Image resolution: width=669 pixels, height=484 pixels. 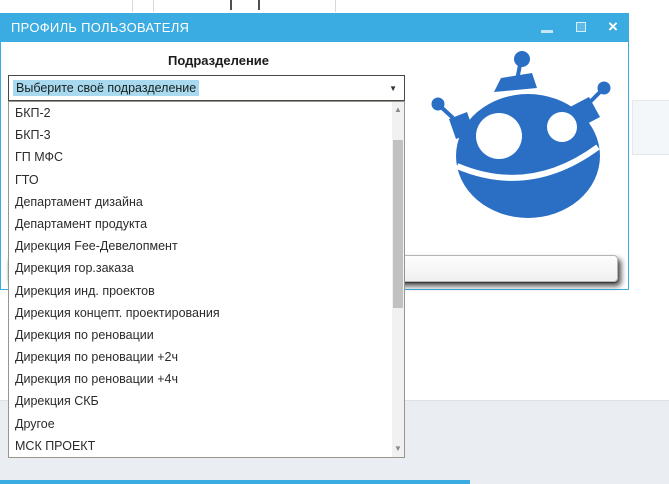 I want to click on dropdown-item: Дирекция по реновации +2ч, so click(x=206, y=357).